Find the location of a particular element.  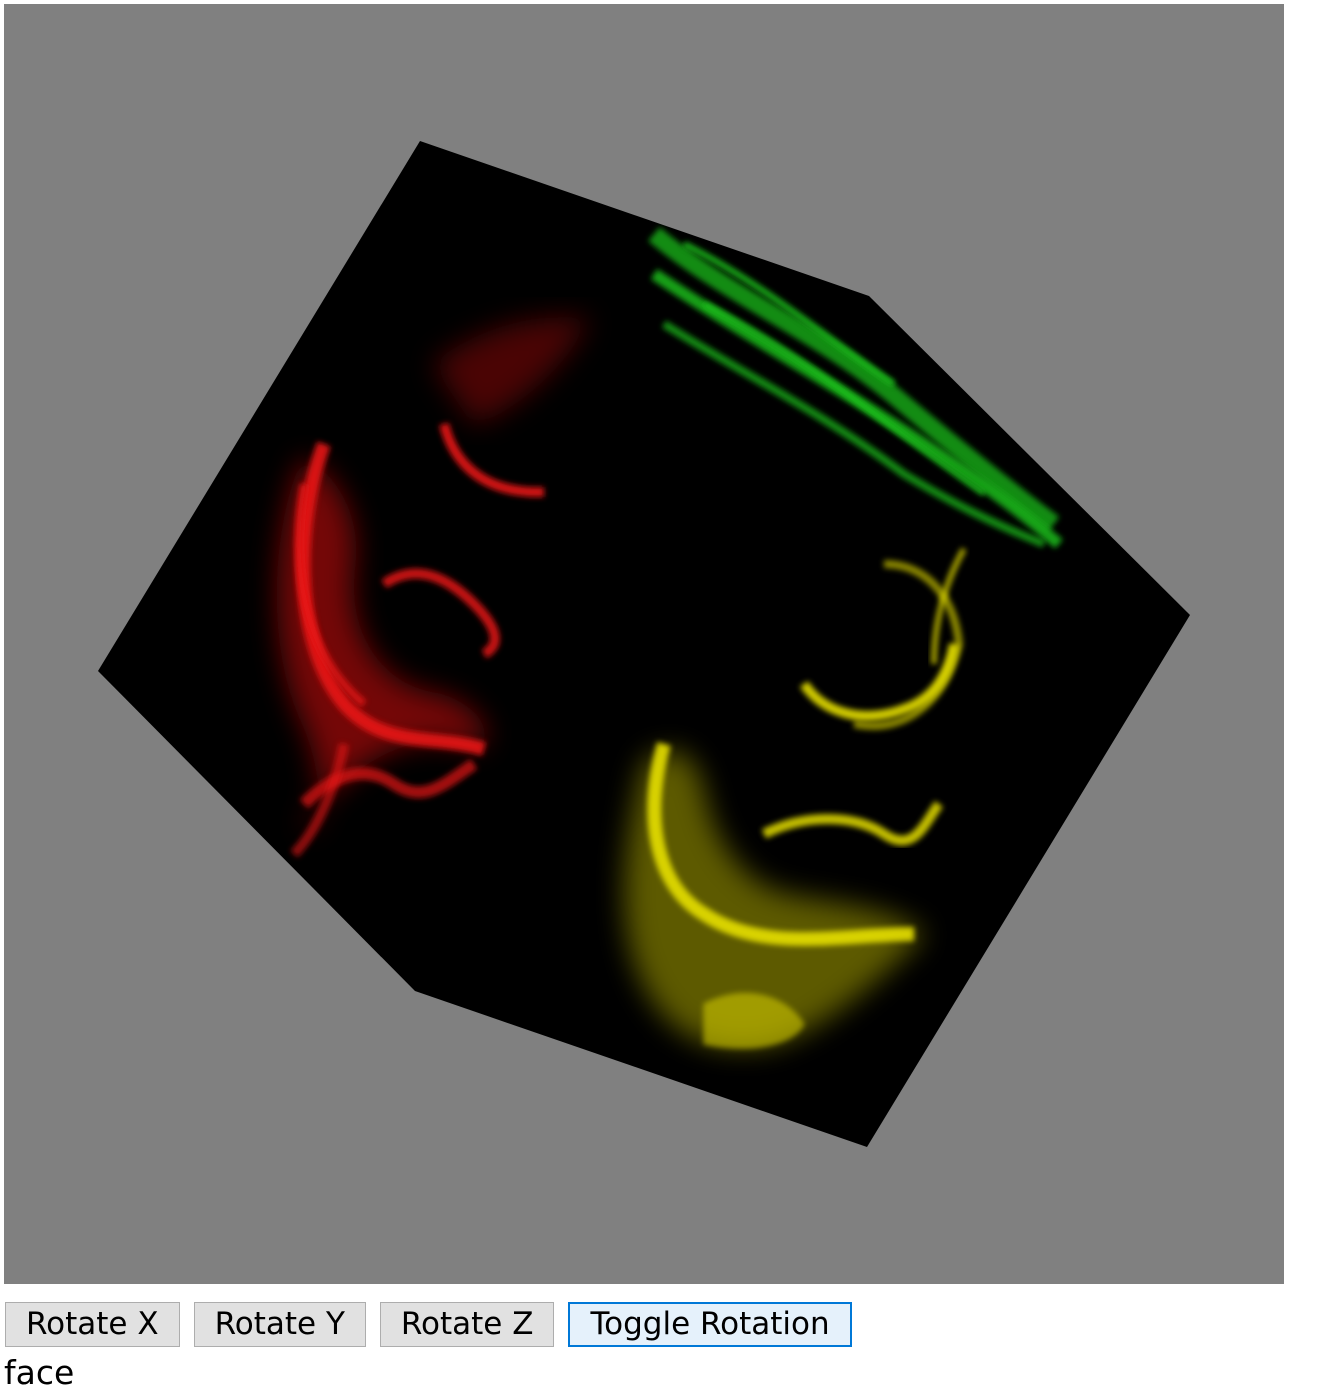

rotate-y-button: Rotate Y is located at coordinates (279, 1324).